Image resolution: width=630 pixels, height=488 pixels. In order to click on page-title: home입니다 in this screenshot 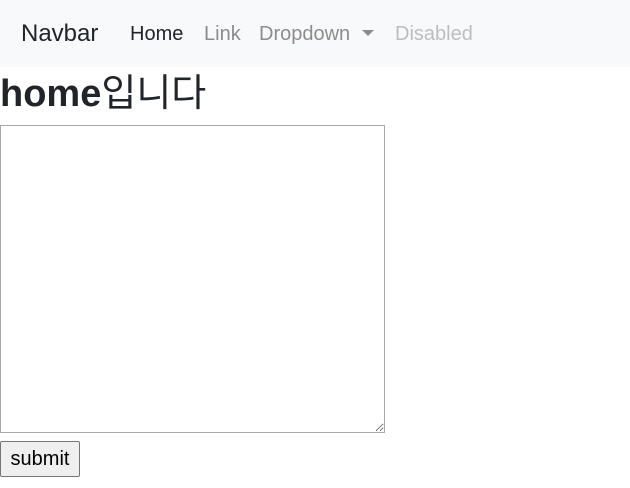, I will do `click(103, 93)`.